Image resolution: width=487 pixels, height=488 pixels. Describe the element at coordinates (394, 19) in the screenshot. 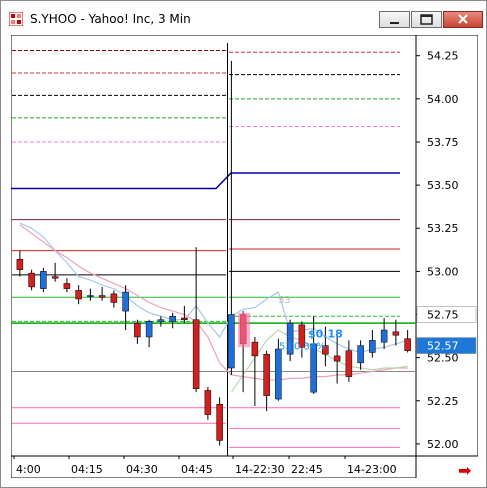

I see `minimize-button` at that location.